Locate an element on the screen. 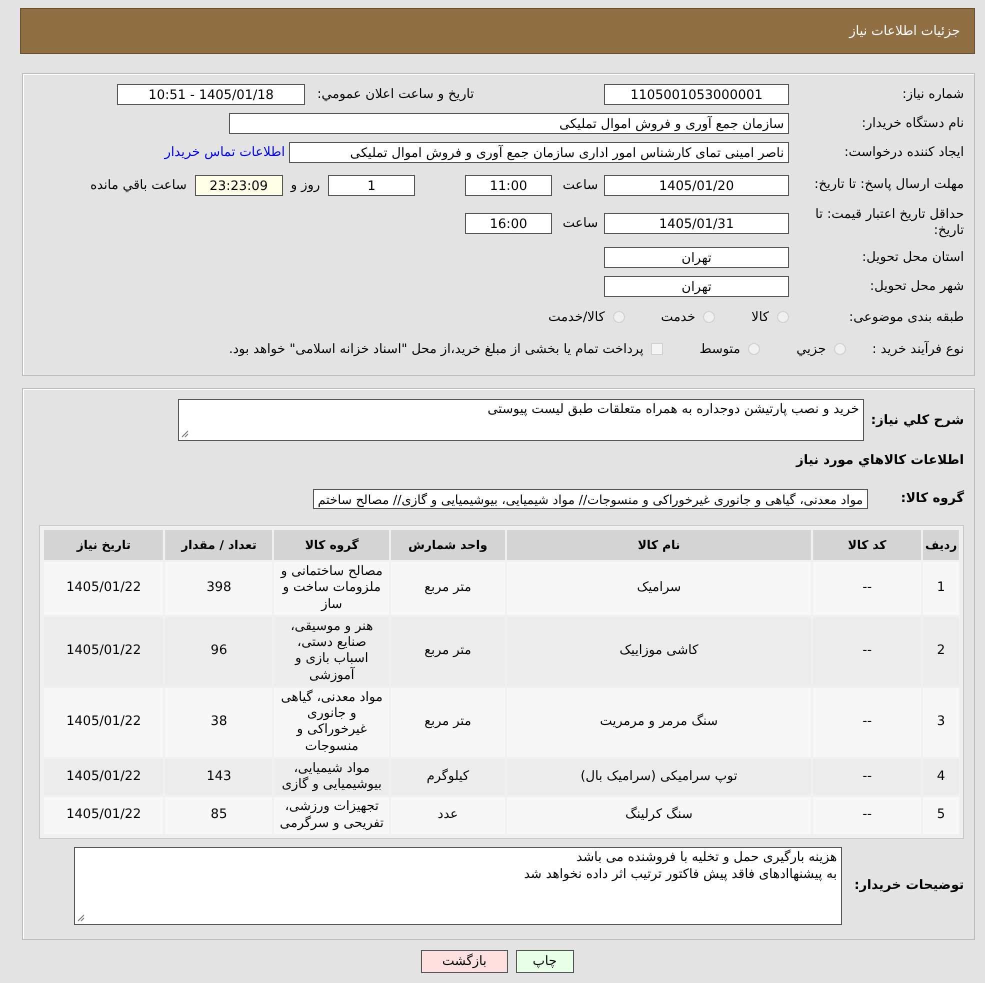  description-text: خرید و نصب پارتیشن دوجداره به همراه متعلقات طبق لیست پیوستی is located at coordinates (673, 409).